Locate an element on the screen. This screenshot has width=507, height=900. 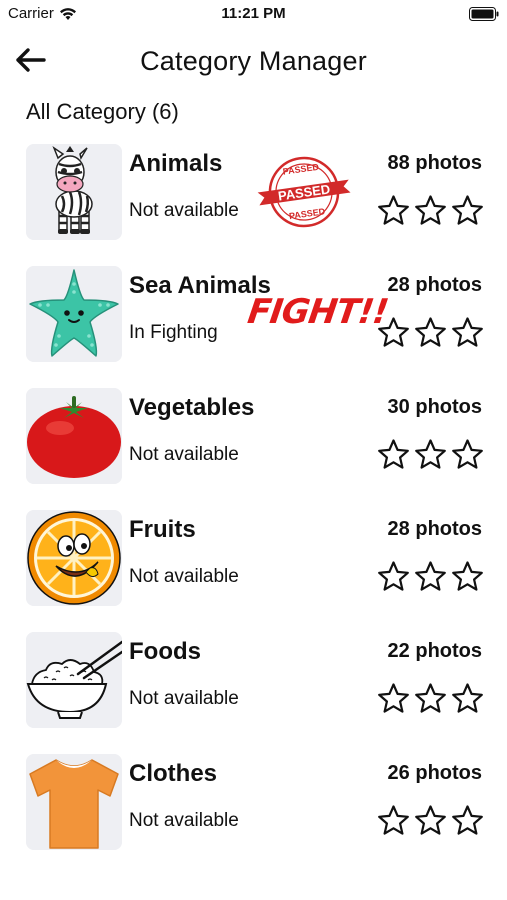
starfish-icon is located at coordinates (74, 314).